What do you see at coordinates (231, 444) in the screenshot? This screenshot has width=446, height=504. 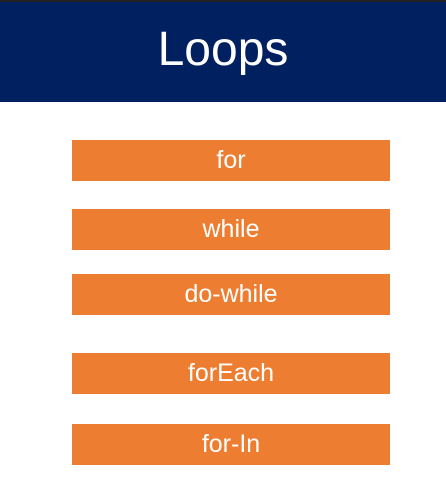 I see `loop-item-for-in: for-In` at bounding box center [231, 444].